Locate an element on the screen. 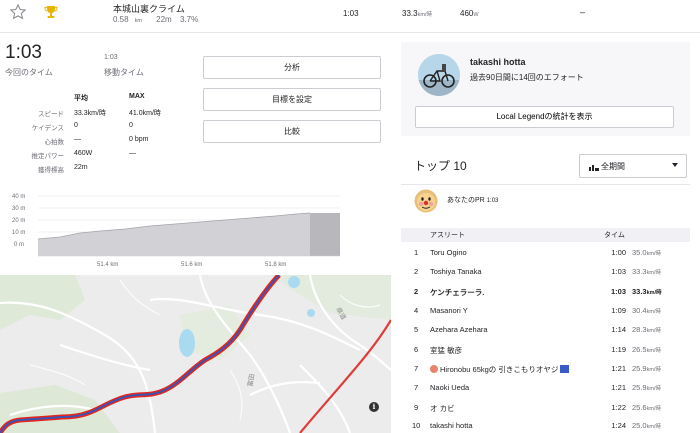  stats-avg: 33.3km/時 is located at coordinates (90, 113).